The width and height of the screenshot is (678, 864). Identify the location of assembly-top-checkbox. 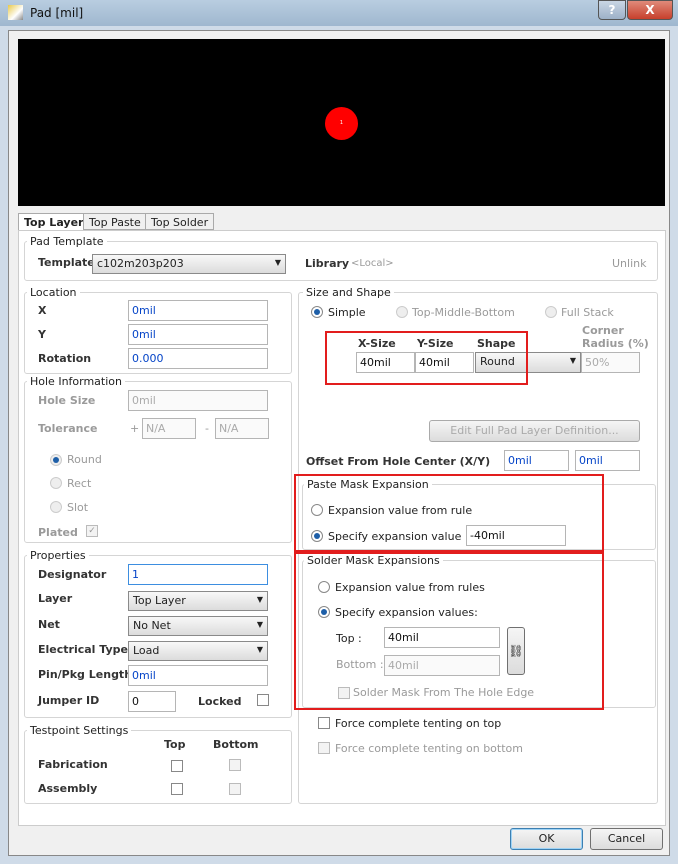
(177, 789).